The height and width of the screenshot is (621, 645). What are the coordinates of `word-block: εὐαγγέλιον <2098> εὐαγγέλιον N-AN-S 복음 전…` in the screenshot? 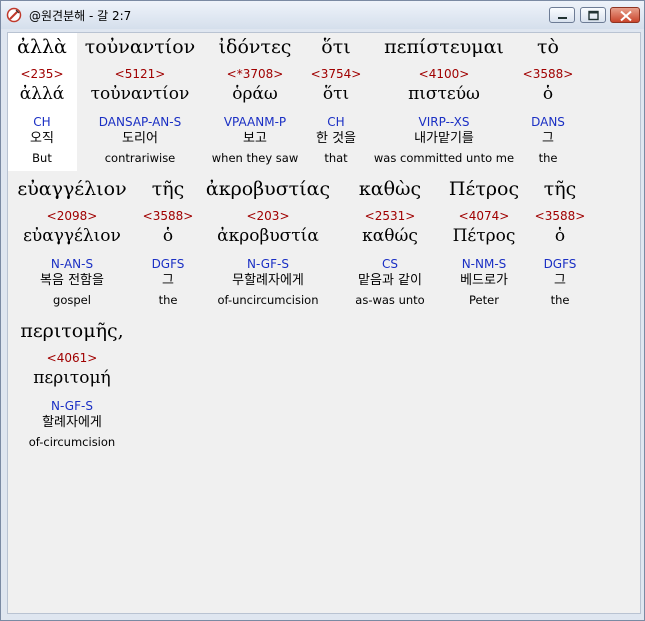 It's located at (72, 243).